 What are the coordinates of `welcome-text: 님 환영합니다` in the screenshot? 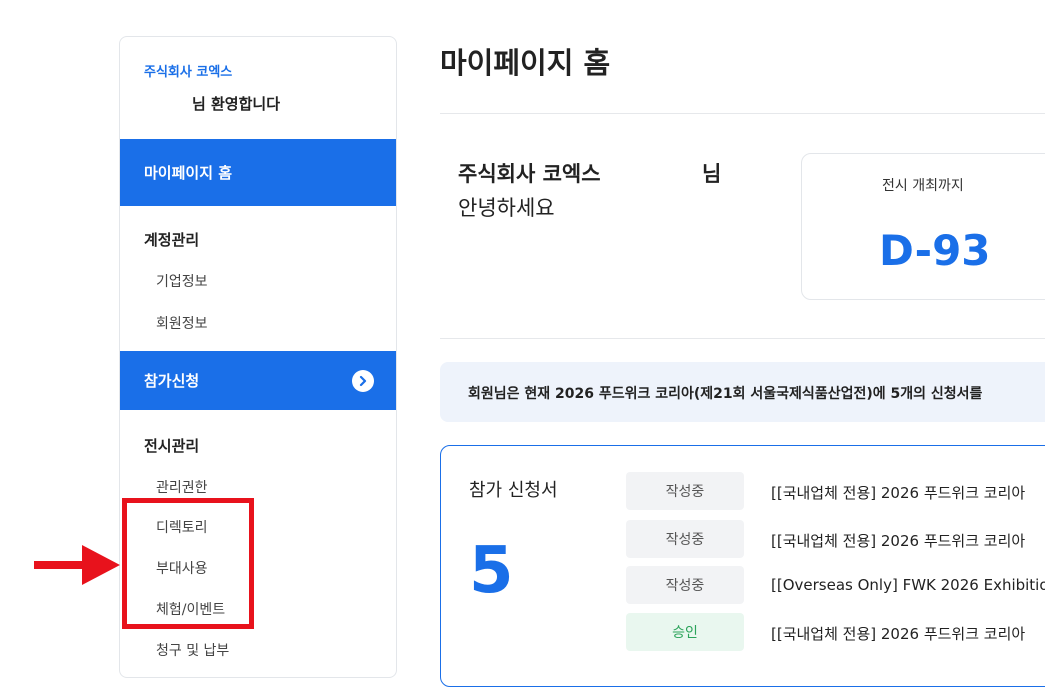 It's located at (236, 104).